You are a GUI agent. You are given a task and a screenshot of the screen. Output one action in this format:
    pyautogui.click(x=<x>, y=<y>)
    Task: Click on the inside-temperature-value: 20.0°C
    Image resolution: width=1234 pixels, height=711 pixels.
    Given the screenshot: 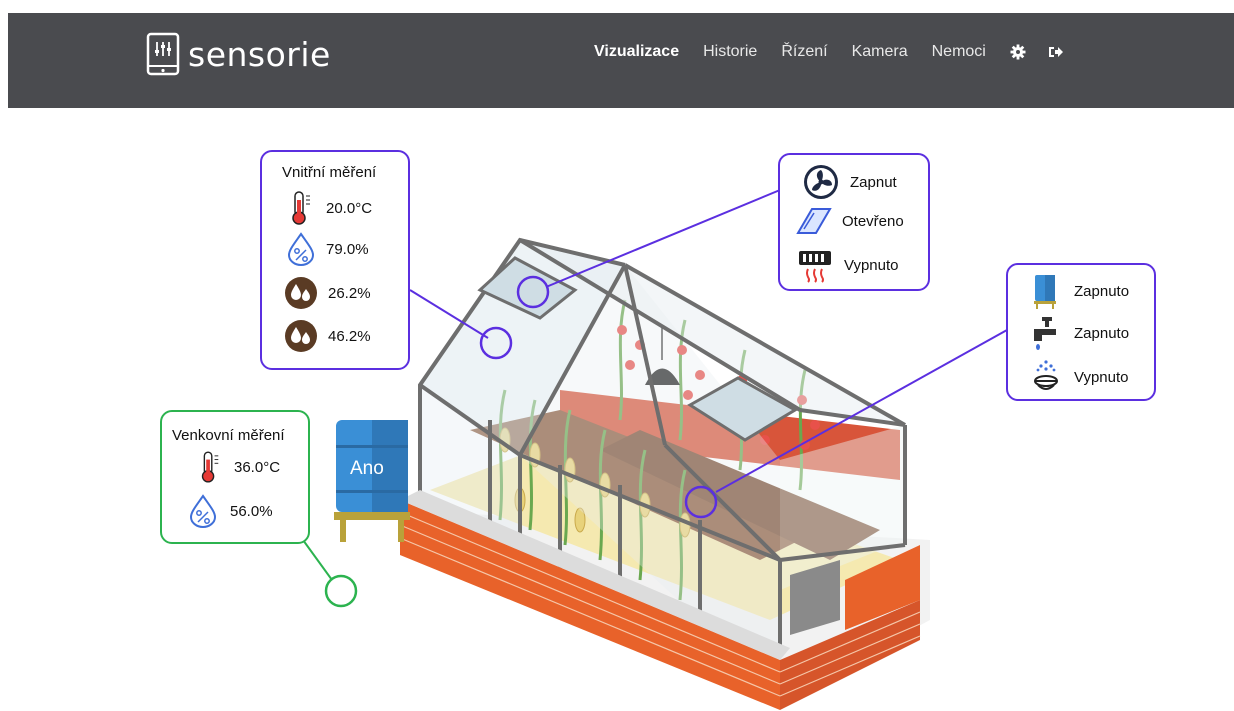 What is the action you would take?
    pyautogui.click(x=349, y=208)
    